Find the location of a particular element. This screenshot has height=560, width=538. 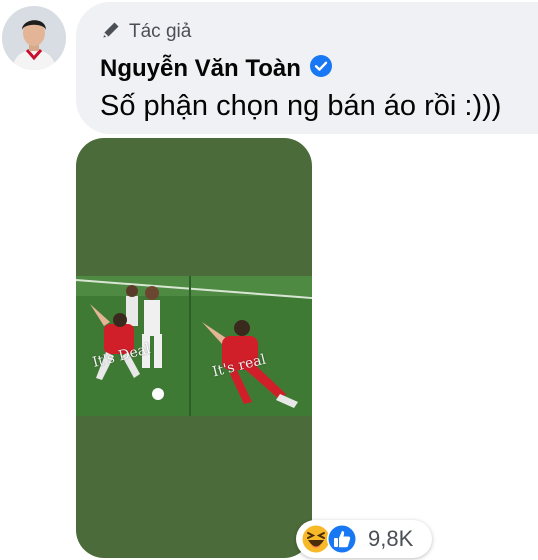

author-name: Nguyễn Văn Toàn is located at coordinates (200, 69).